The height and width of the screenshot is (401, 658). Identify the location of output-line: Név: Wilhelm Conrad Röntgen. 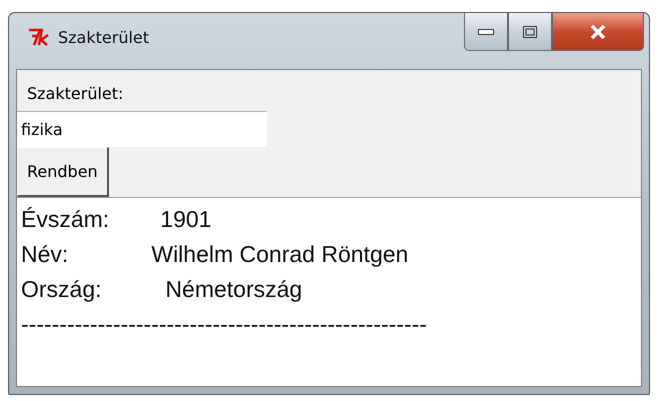
(214, 254).